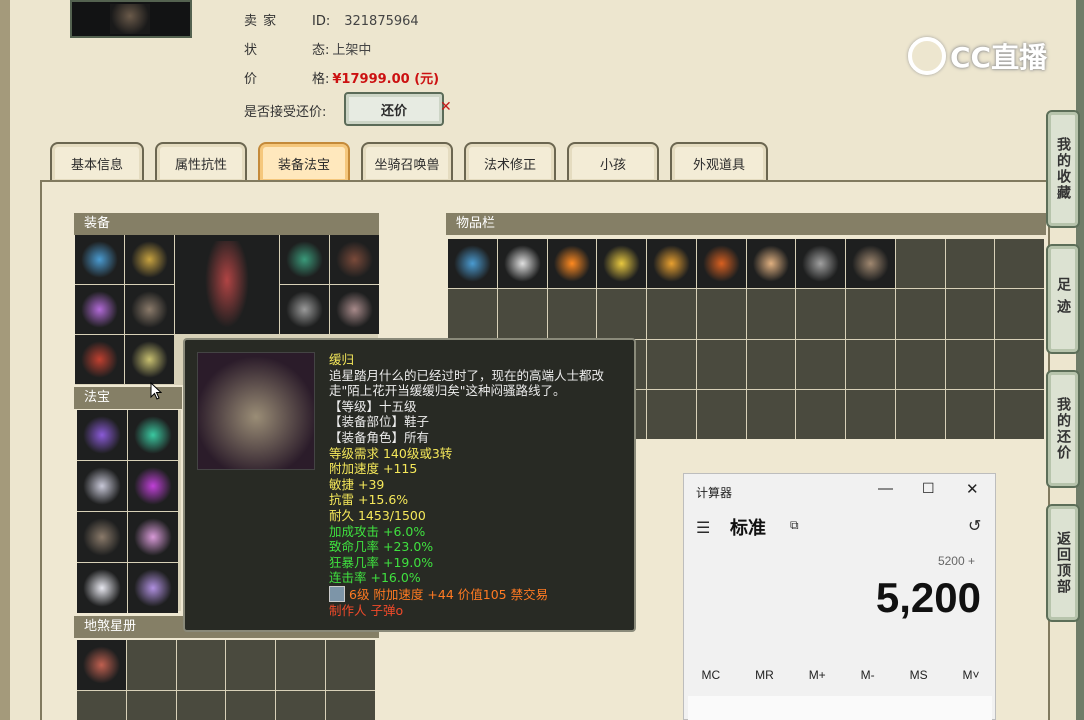 Image resolution: width=1084 pixels, height=720 pixels. I want to click on inventory-header: 物品栏, so click(746, 224).